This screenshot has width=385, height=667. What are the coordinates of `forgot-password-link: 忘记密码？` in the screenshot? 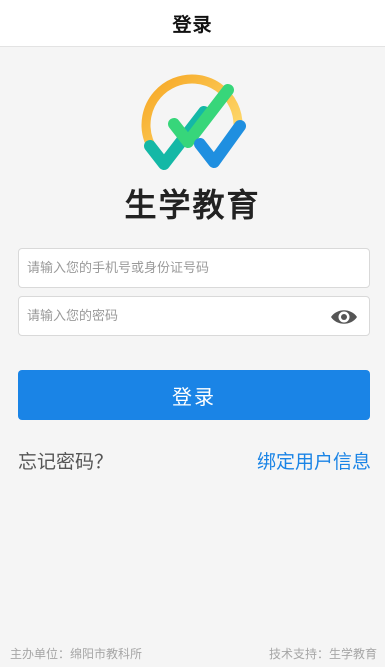 It's located at (65, 460).